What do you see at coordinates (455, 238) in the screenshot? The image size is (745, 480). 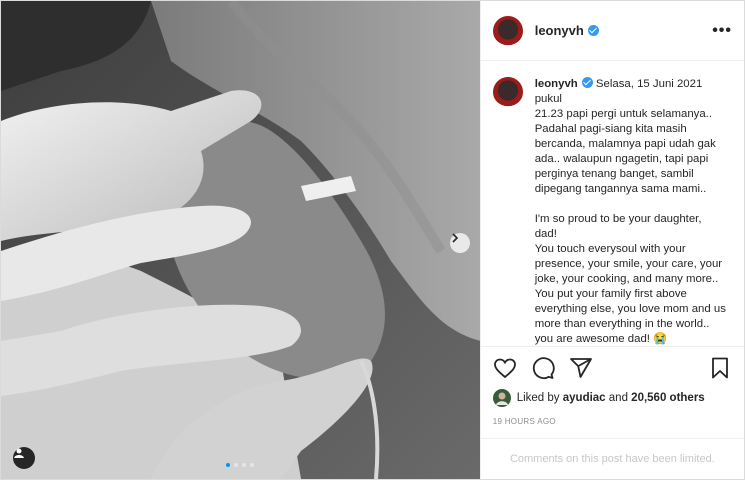 I see `chevron-right-icon` at bounding box center [455, 238].